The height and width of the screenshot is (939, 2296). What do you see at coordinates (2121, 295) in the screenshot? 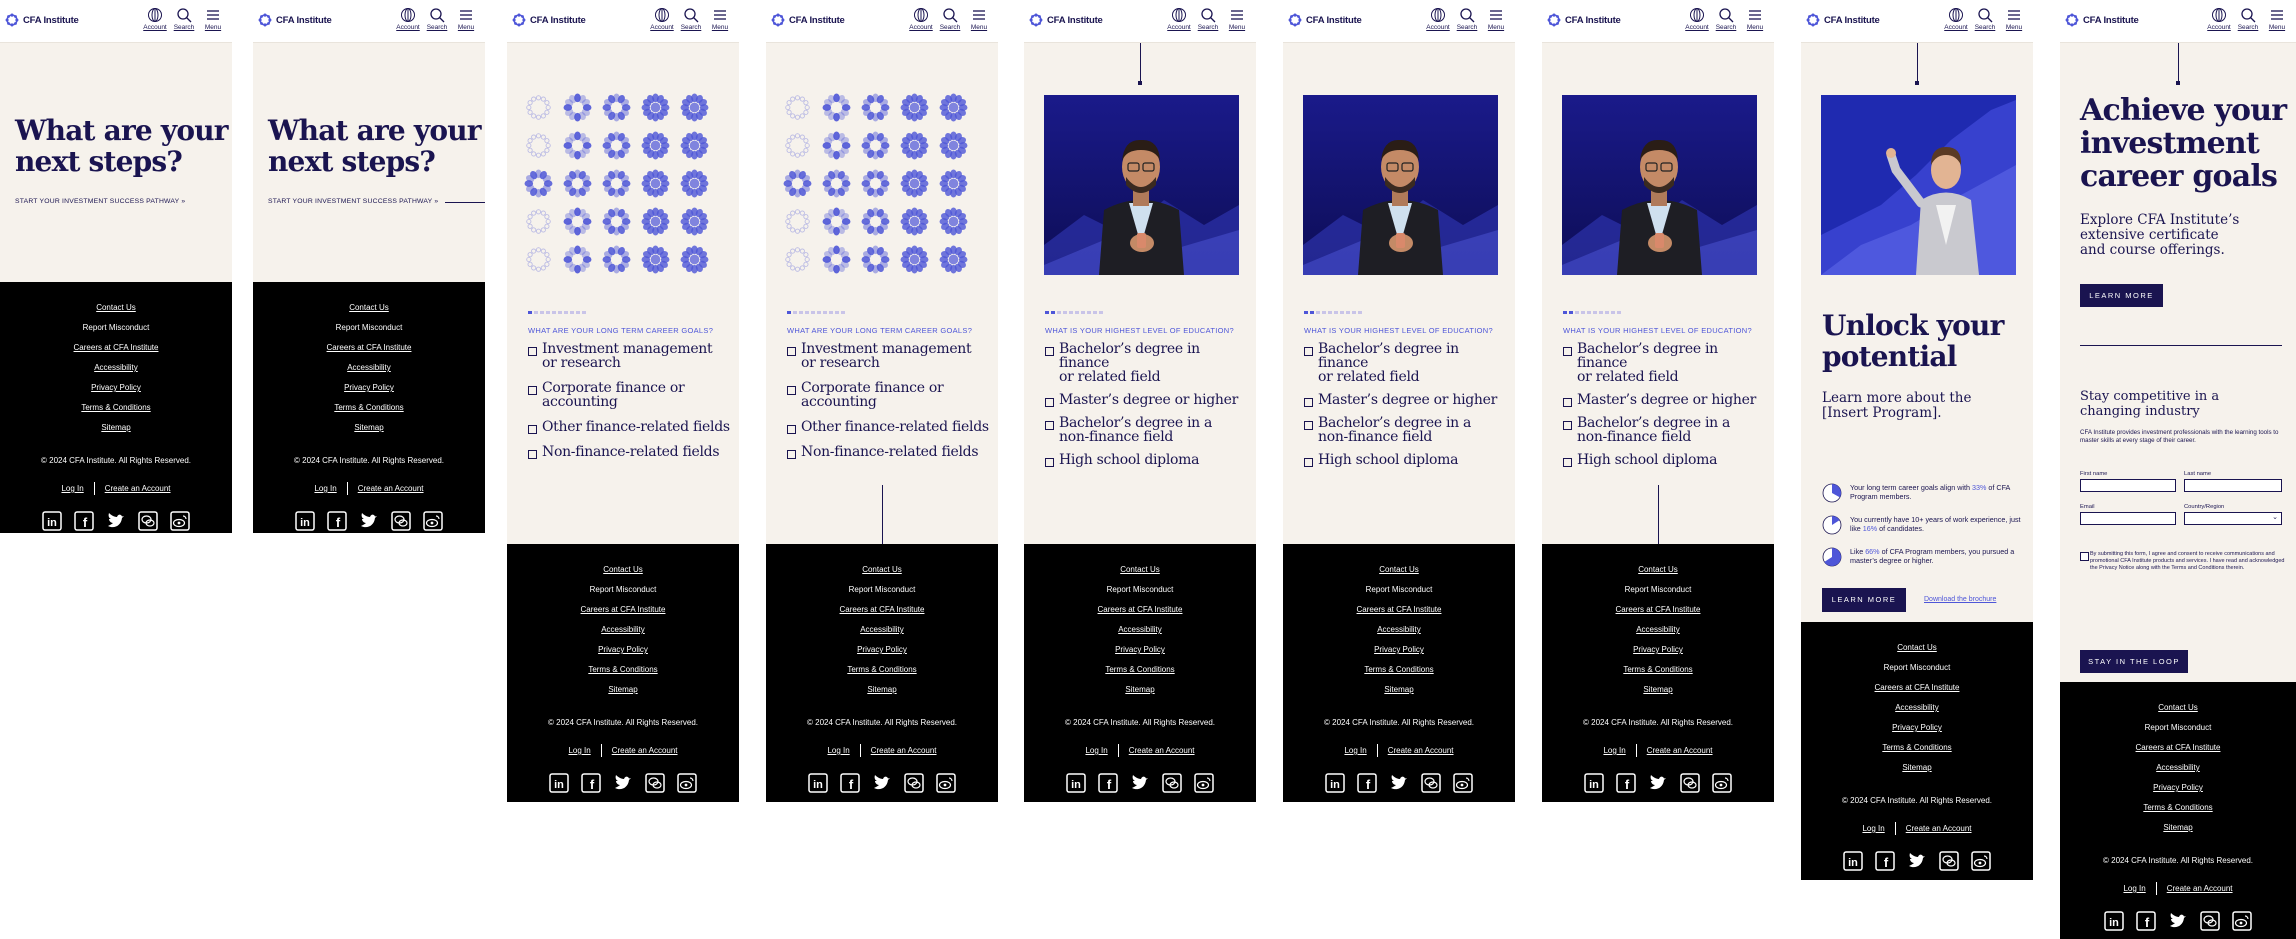
I see `learn-more-button: LEARN MORE` at bounding box center [2121, 295].